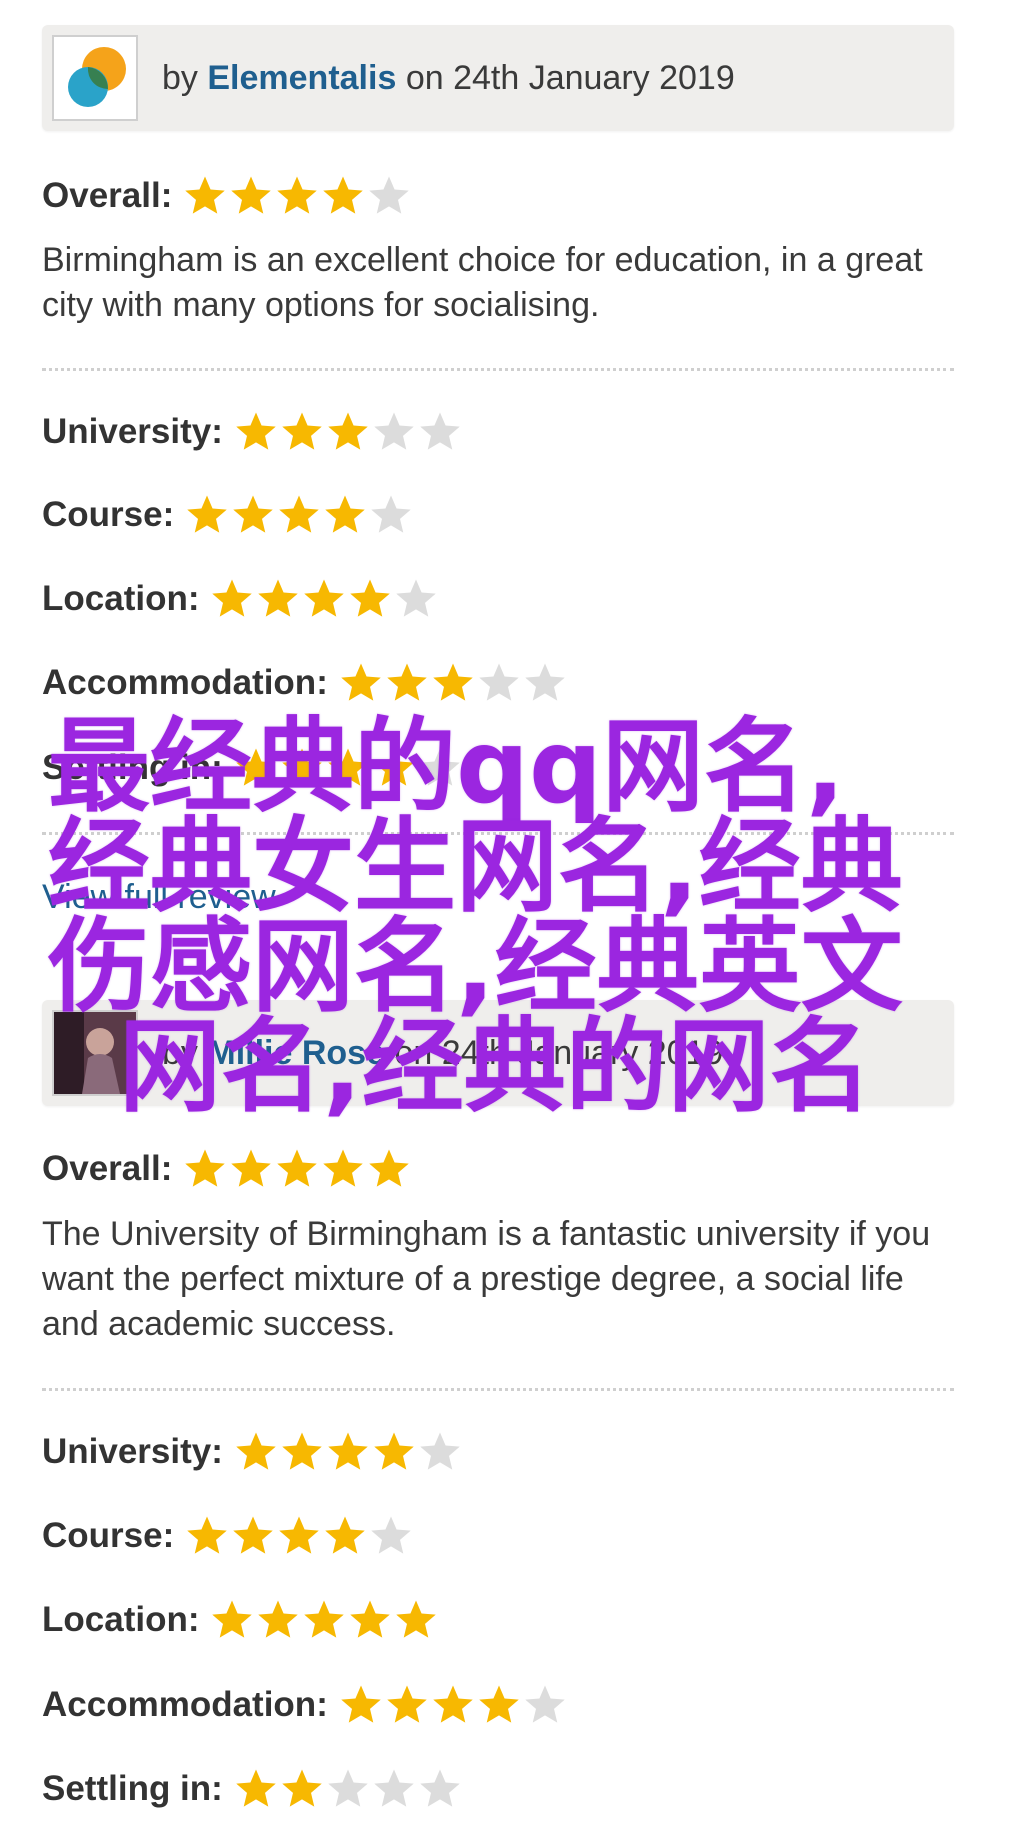 This screenshot has height=1823, width=1010. I want to click on author-link: Elementalis, so click(301, 78).